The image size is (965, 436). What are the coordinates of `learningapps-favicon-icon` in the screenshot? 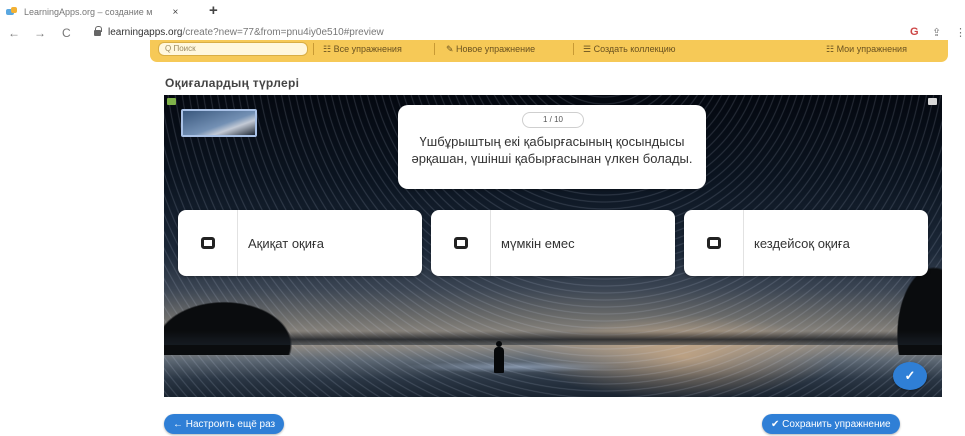 It's located at (12, 12).